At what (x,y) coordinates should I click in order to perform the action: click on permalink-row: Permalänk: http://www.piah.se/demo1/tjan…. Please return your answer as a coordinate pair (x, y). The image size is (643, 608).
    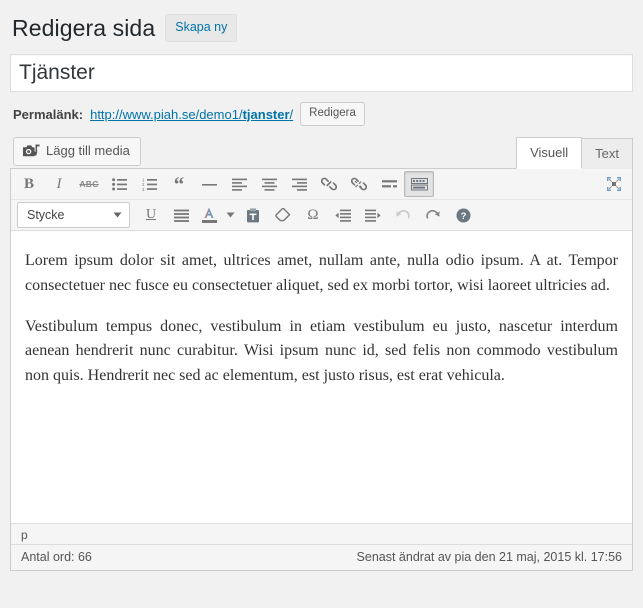
    Looking at the image, I should click on (321, 114).